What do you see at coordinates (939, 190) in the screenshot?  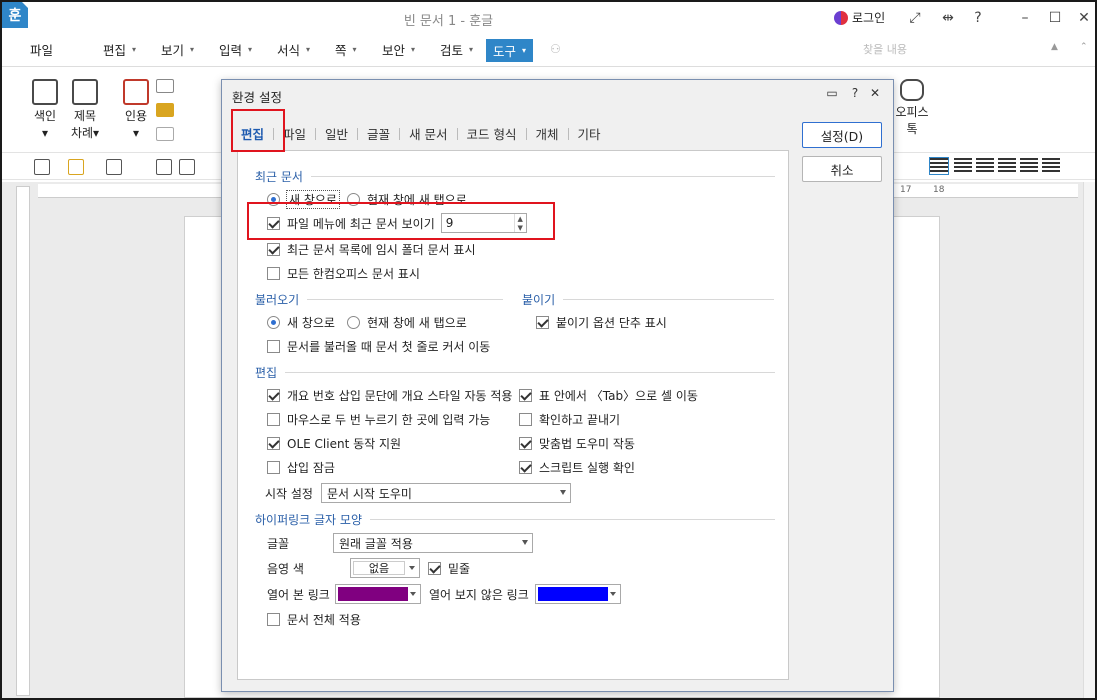 I see `ruler-mark: 18` at bounding box center [939, 190].